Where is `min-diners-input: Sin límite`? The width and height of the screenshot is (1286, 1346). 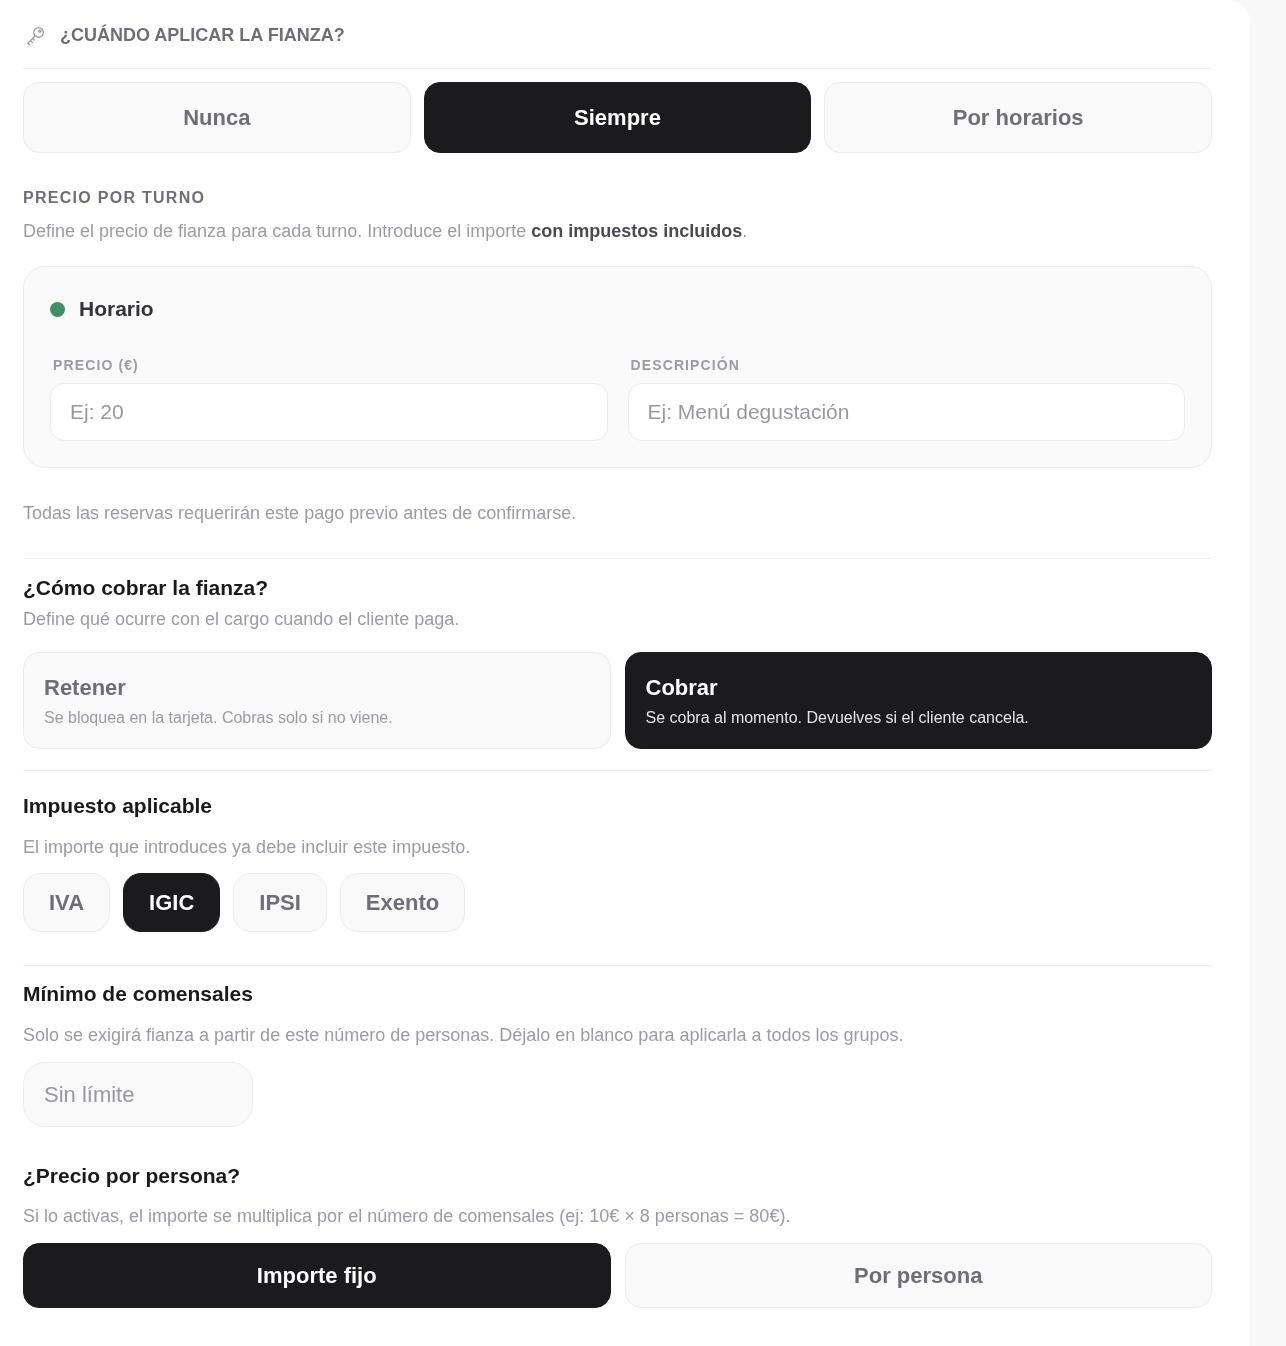
min-diners-input: Sin límite is located at coordinates (138, 1094).